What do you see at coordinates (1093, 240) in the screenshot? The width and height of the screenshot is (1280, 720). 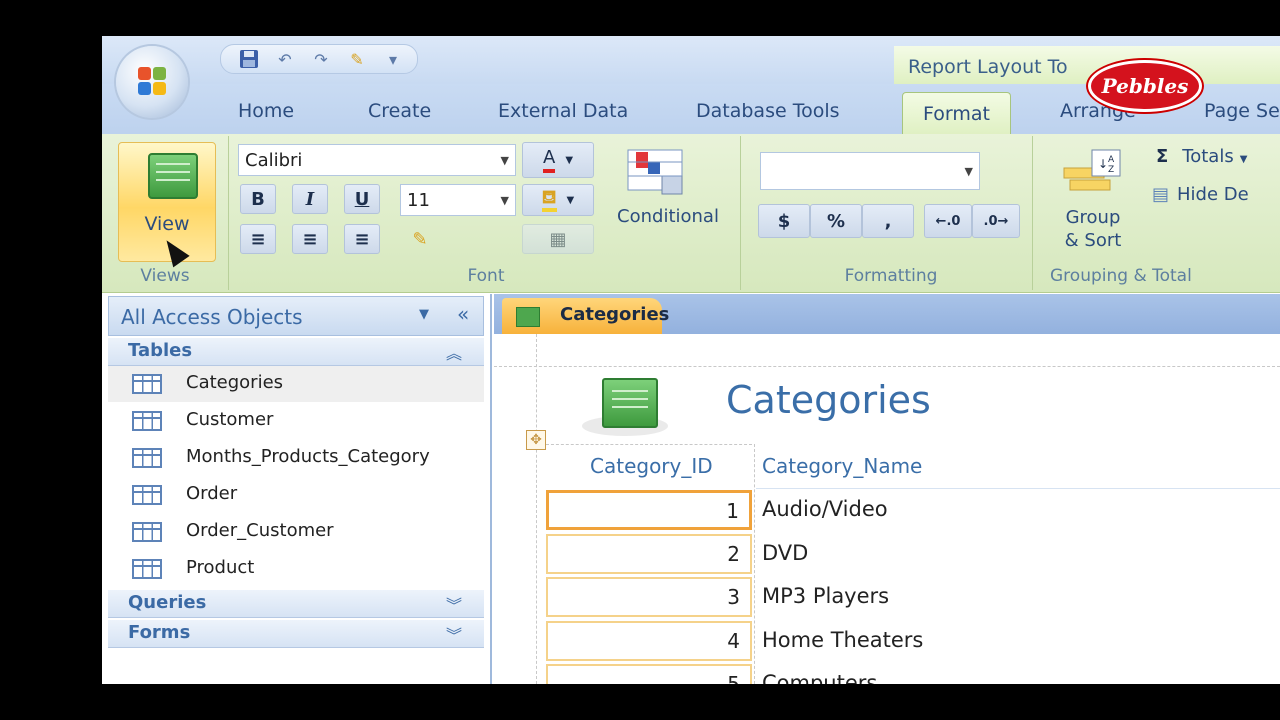 I see `group-sort-label-line2: & Sort` at bounding box center [1093, 240].